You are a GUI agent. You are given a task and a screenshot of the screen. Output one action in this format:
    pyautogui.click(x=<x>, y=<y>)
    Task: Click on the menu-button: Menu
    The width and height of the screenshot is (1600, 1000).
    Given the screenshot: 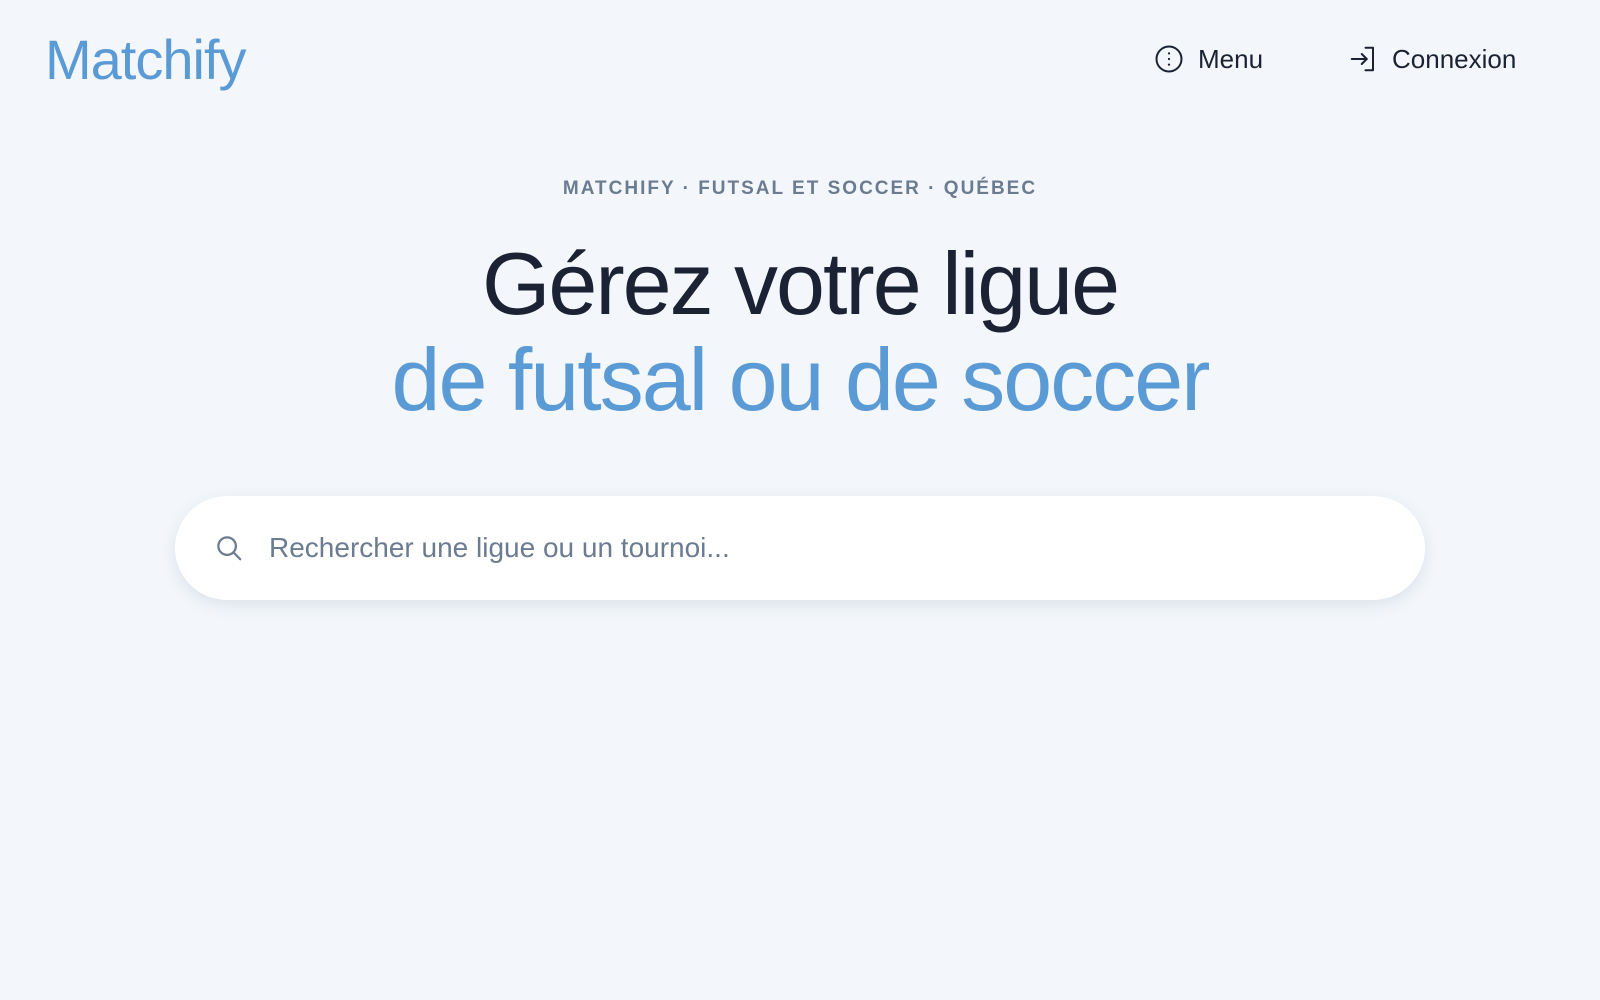 What is the action you would take?
    pyautogui.click(x=1208, y=59)
    